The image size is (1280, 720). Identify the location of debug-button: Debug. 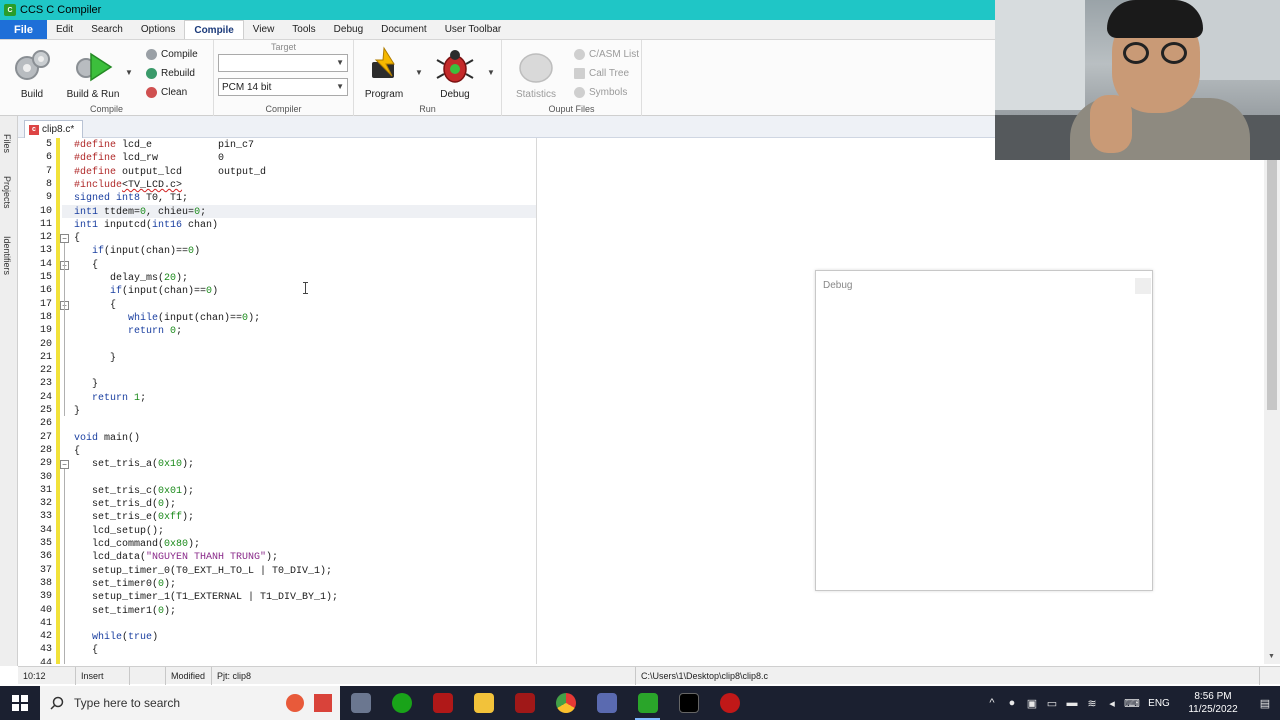
(455, 73).